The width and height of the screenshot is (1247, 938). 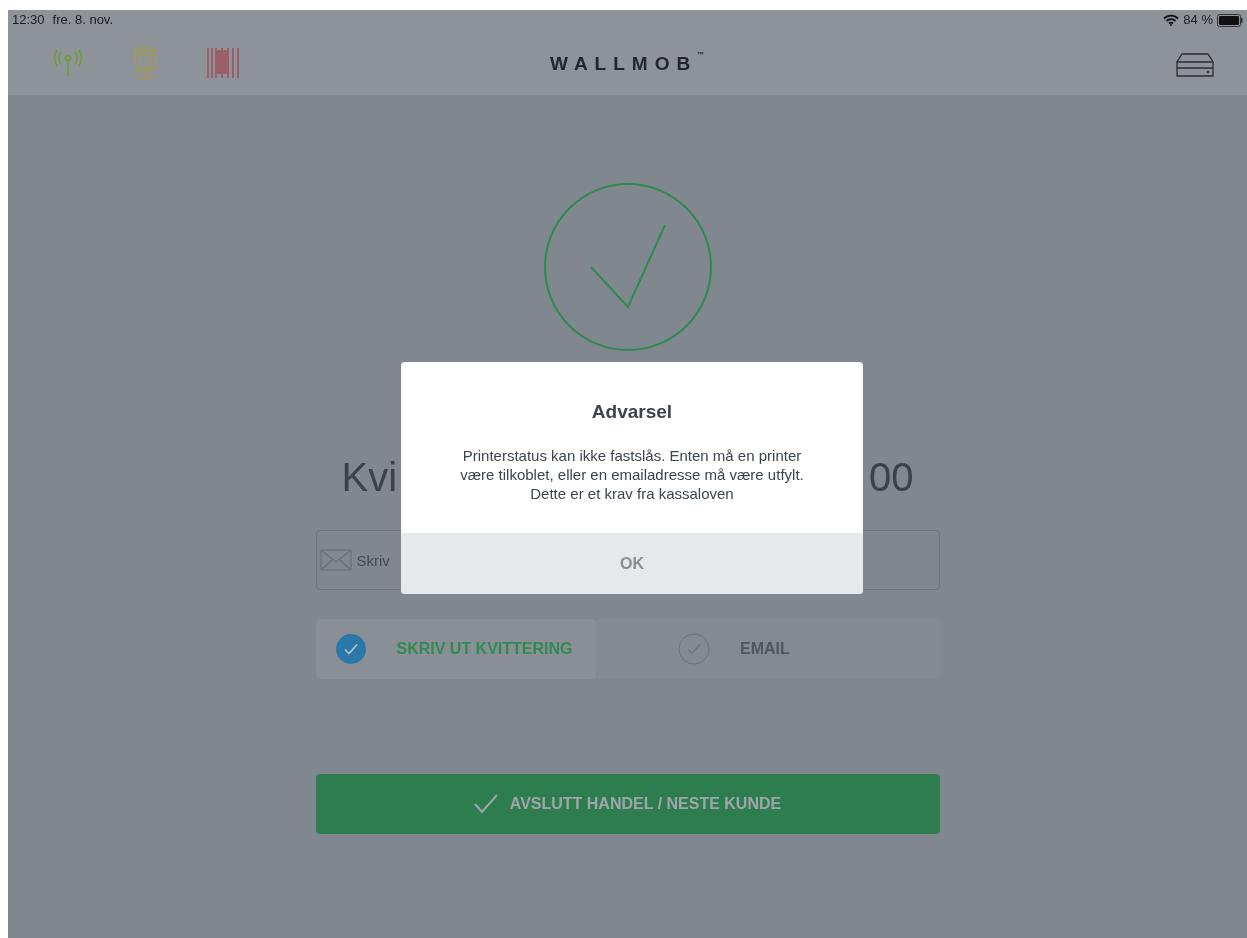 What do you see at coordinates (350, 649) in the screenshot?
I see `checked-circle-icon` at bounding box center [350, 649].